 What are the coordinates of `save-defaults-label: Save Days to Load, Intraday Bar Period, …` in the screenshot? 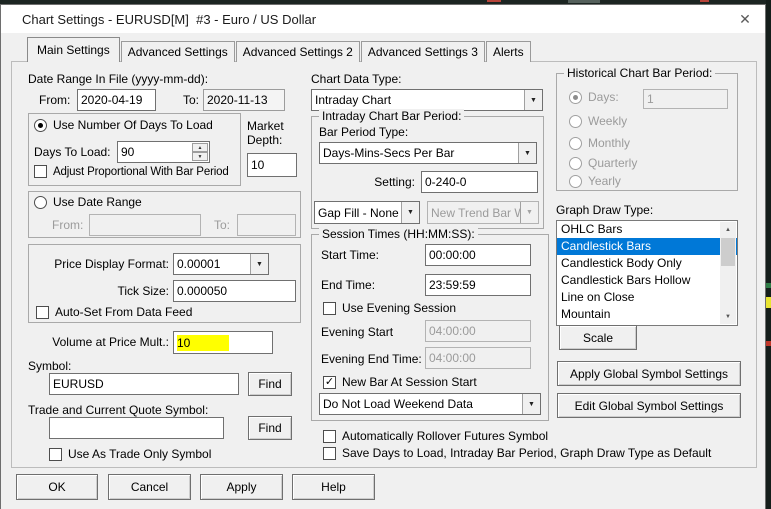 It's located at (527, 453).